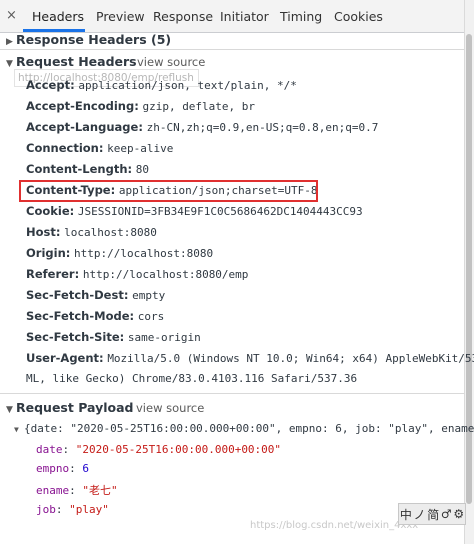  I want to click on tab-headers: Headers, so click(58, 16).